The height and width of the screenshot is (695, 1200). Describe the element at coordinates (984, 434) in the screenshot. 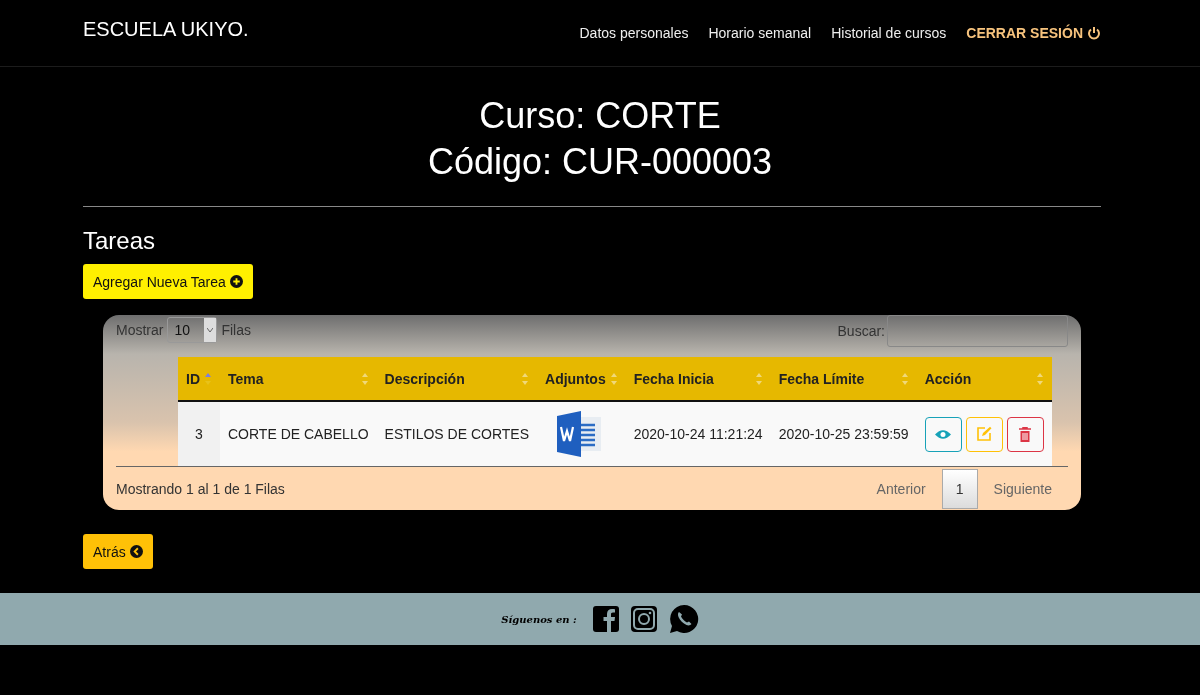

I see `edit-icon` at that location.